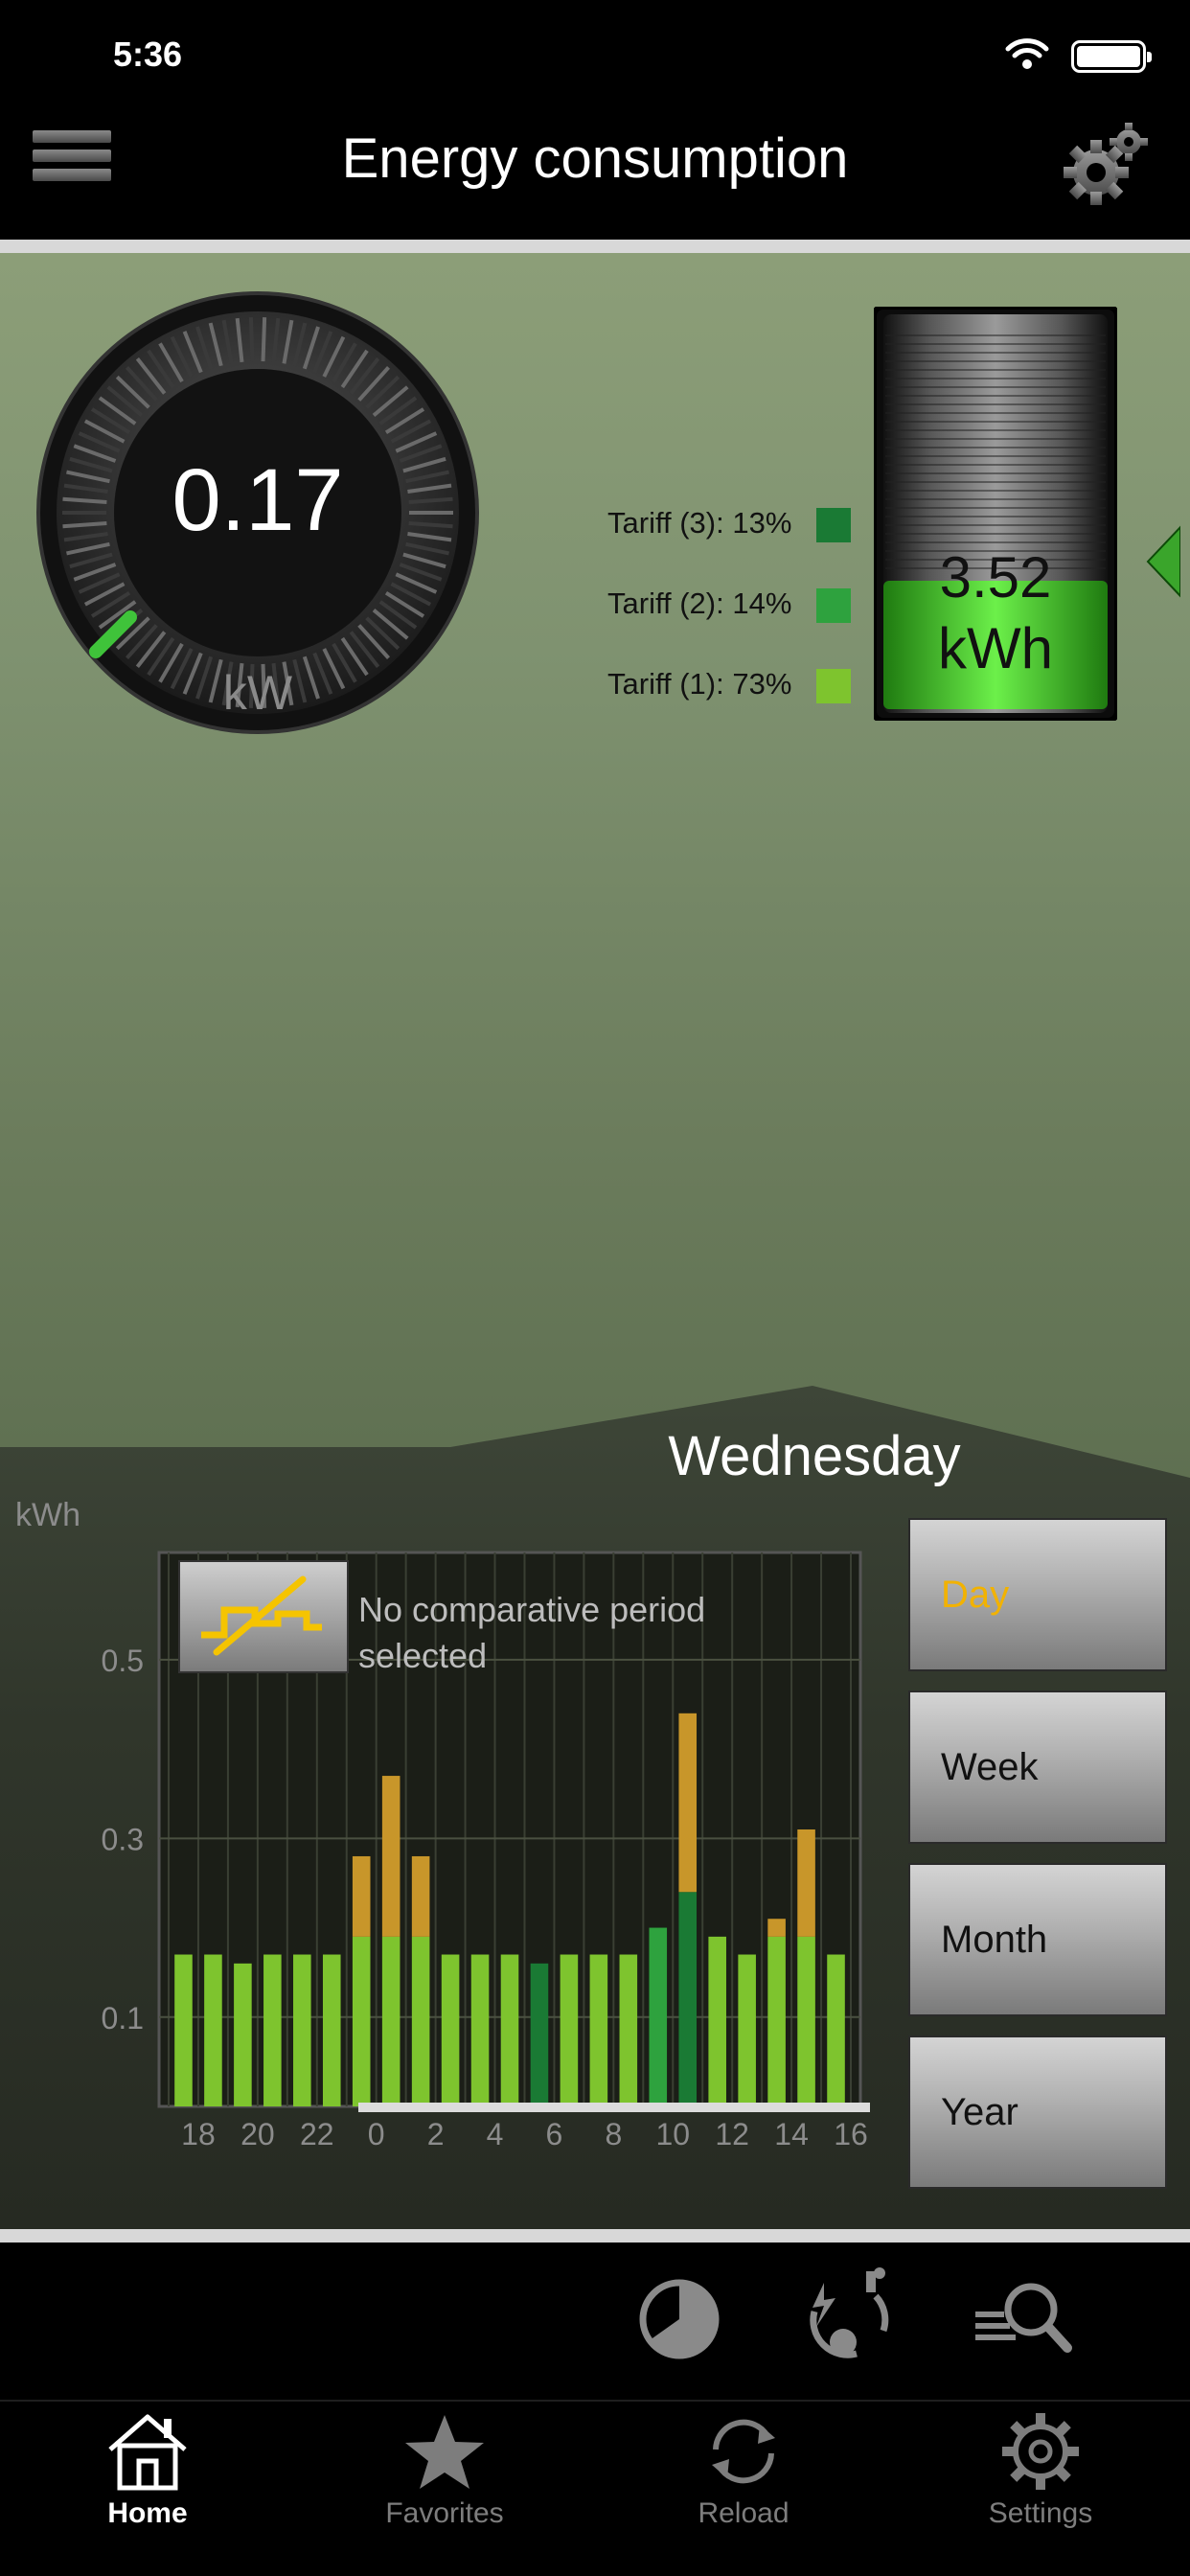 This screenshot has height=2576, width=1190. I want to click on tariff-label: Tariff (1): 73%, so click(700, 684).